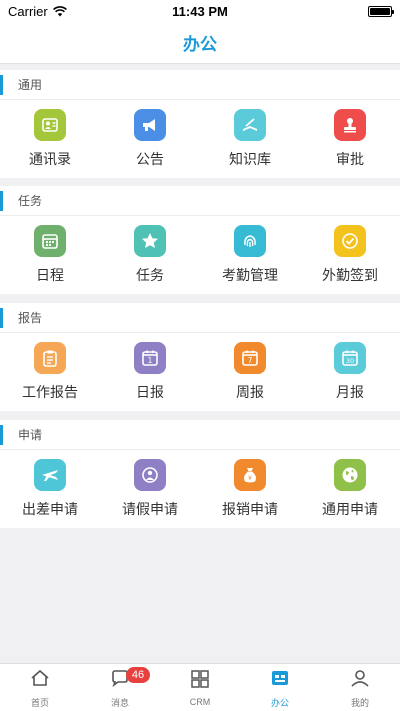  Describe the element at coordinates (39, 702) in the screenshot. I see `tab-label: 首页` at that location.